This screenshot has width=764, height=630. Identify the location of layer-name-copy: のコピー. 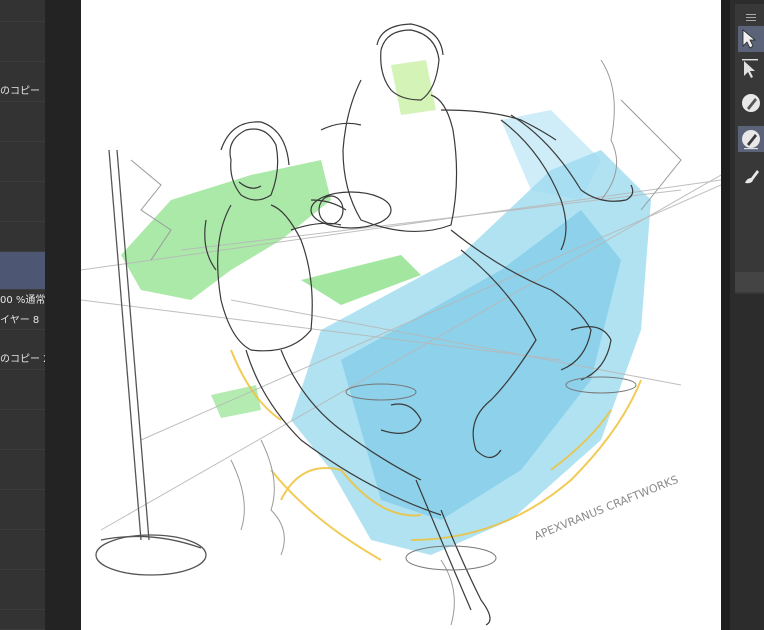
(20, 91).